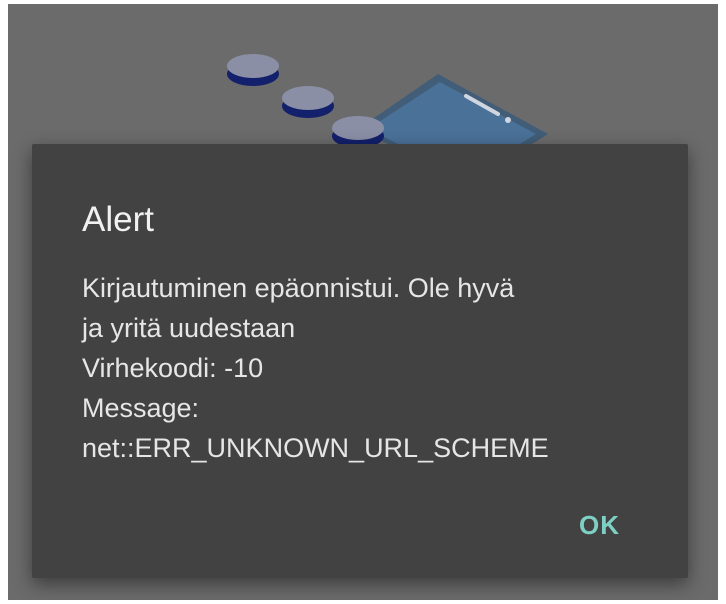 The height and width of the screenshot is (604, 726). Describe the element at coordinates (141, 408) in the screenshot. I see `message-line-4: Message:` at that location.